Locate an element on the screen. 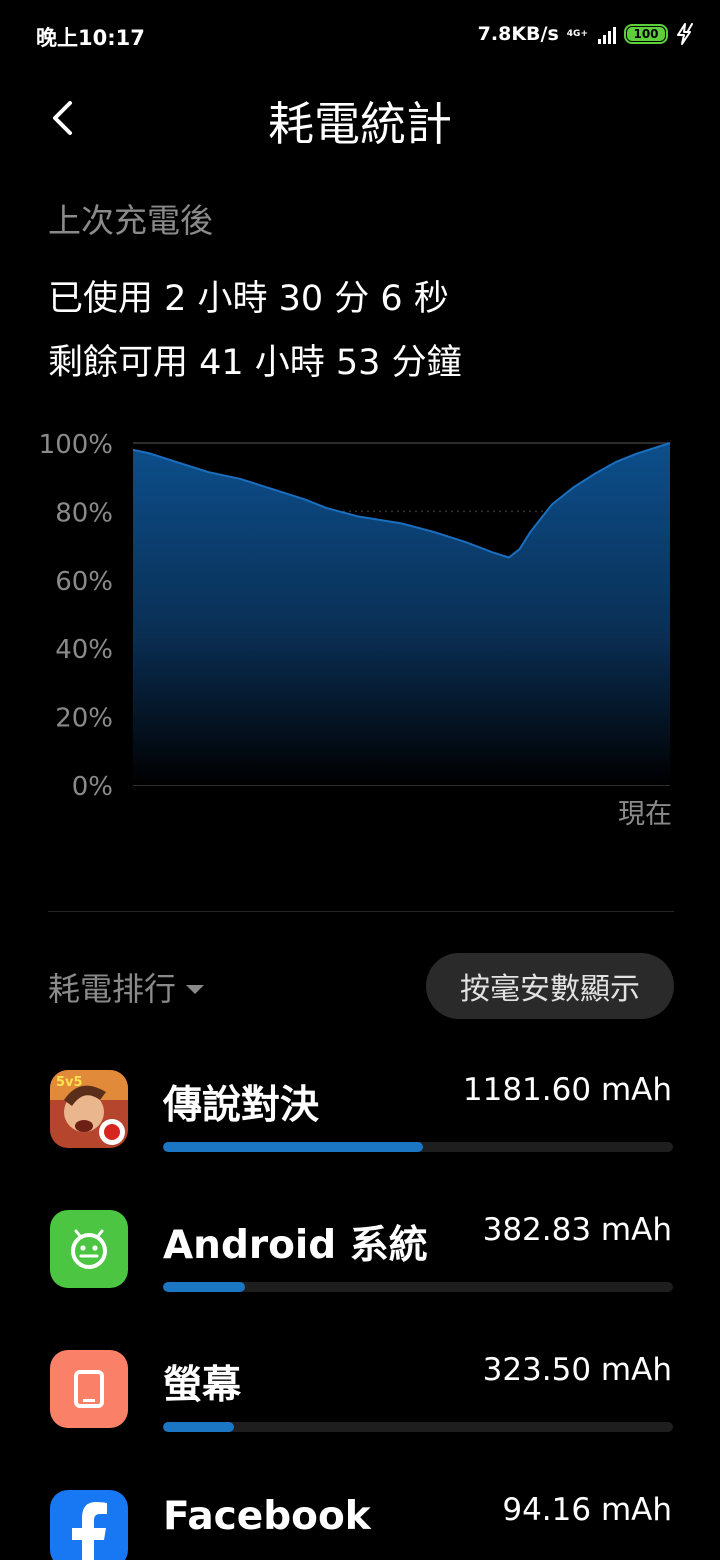 This screenshot has height=1560, width=720. app-consumption: 382.83 mAh is located at coordinates (577, 1230).